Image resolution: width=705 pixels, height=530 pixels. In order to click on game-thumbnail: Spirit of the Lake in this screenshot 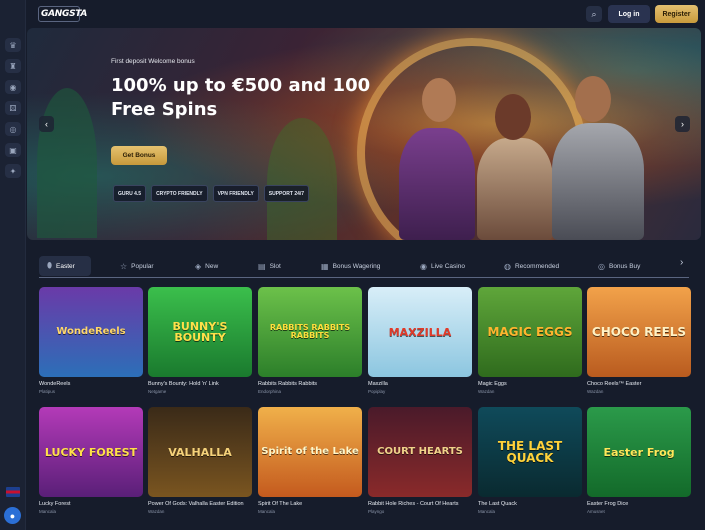, I will do `click(310, 452)`.